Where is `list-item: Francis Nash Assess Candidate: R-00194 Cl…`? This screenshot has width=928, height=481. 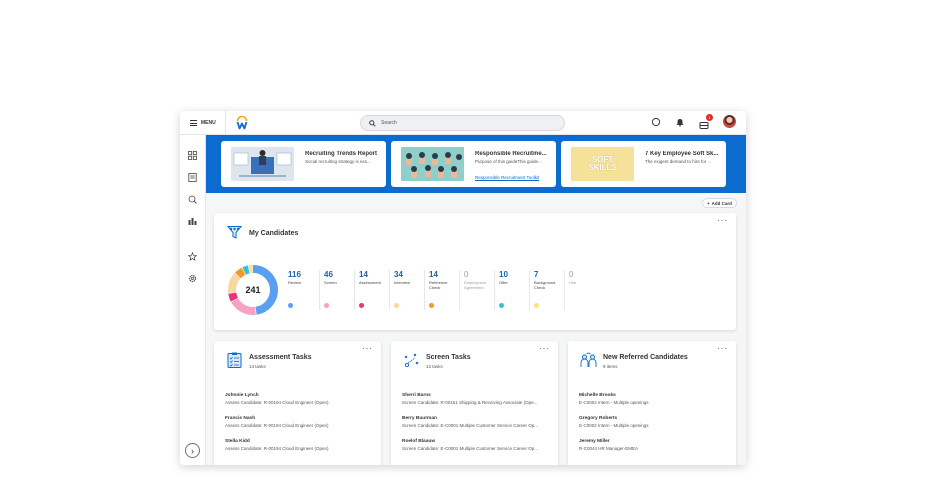 list-item: Francis Nash Assess Candidate: R-00194 Cl… is located at coordinates (277, 422).